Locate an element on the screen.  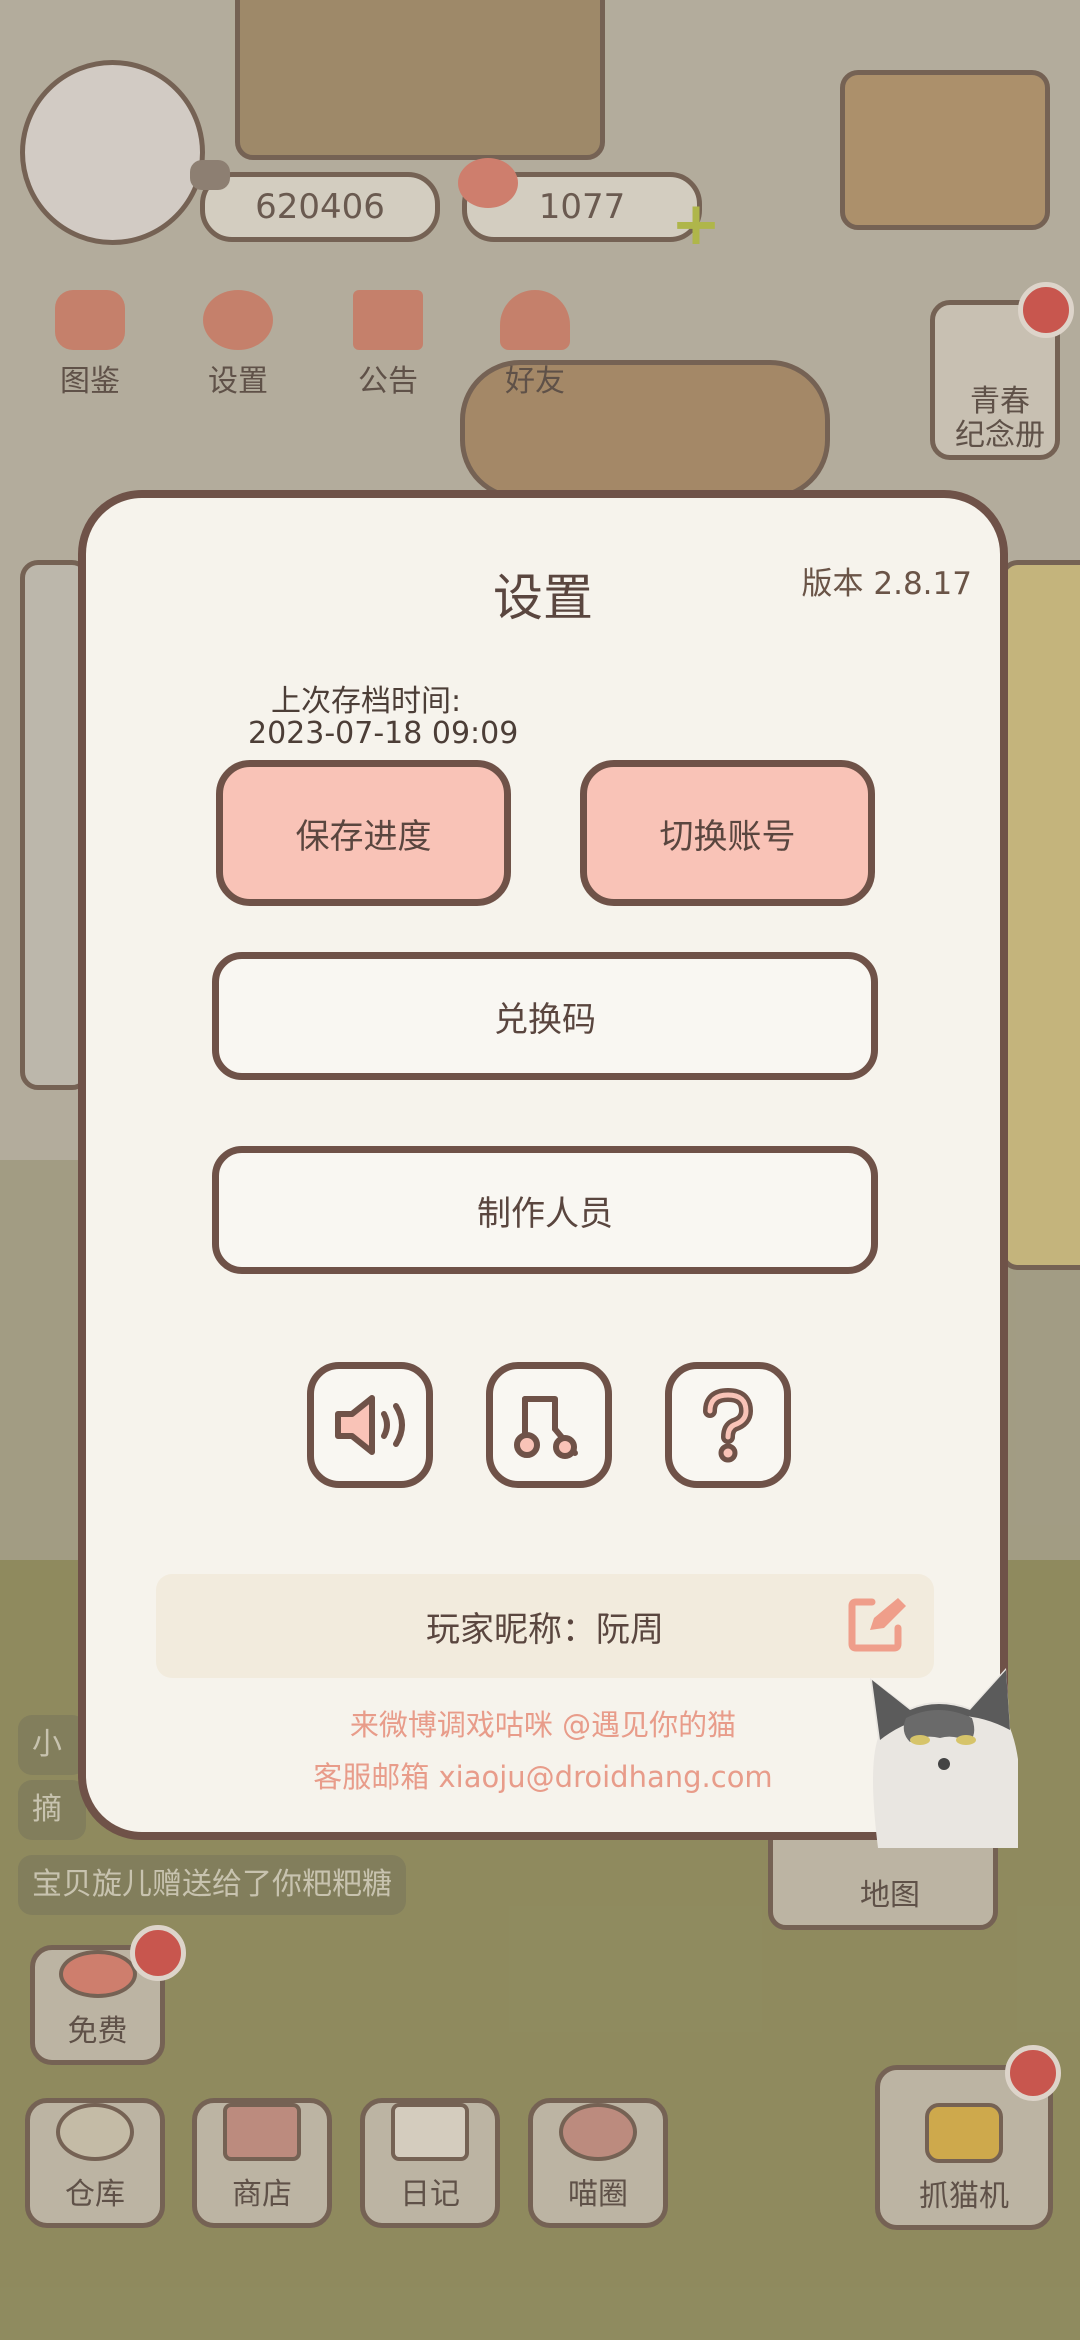
save-progress-label: 保存进度 is located at coordinates (363, 836).